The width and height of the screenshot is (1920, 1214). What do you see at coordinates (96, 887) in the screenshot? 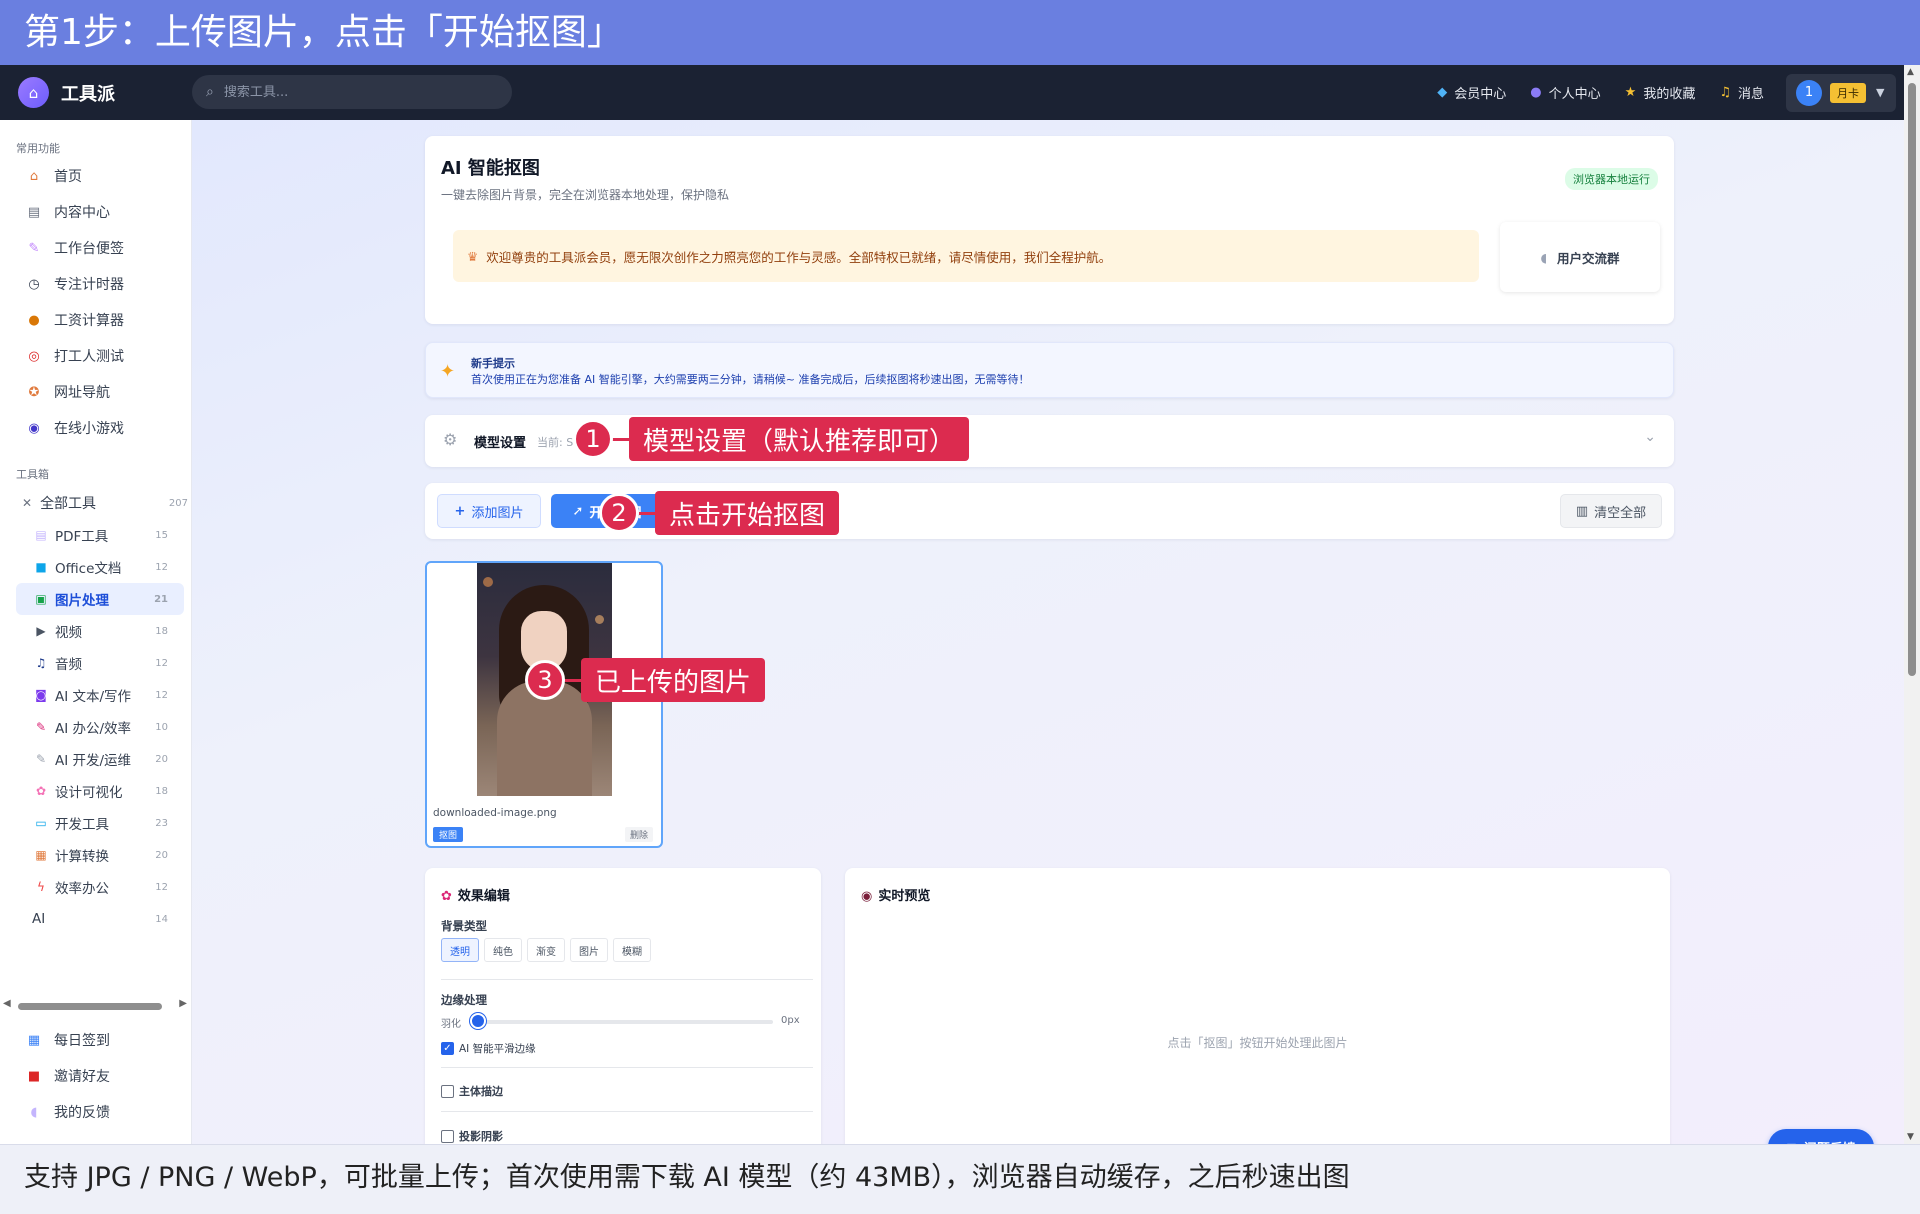
I see `sidebar-item-efficiency: ϟ 效率办公 12` at bounding box center [96, 887].